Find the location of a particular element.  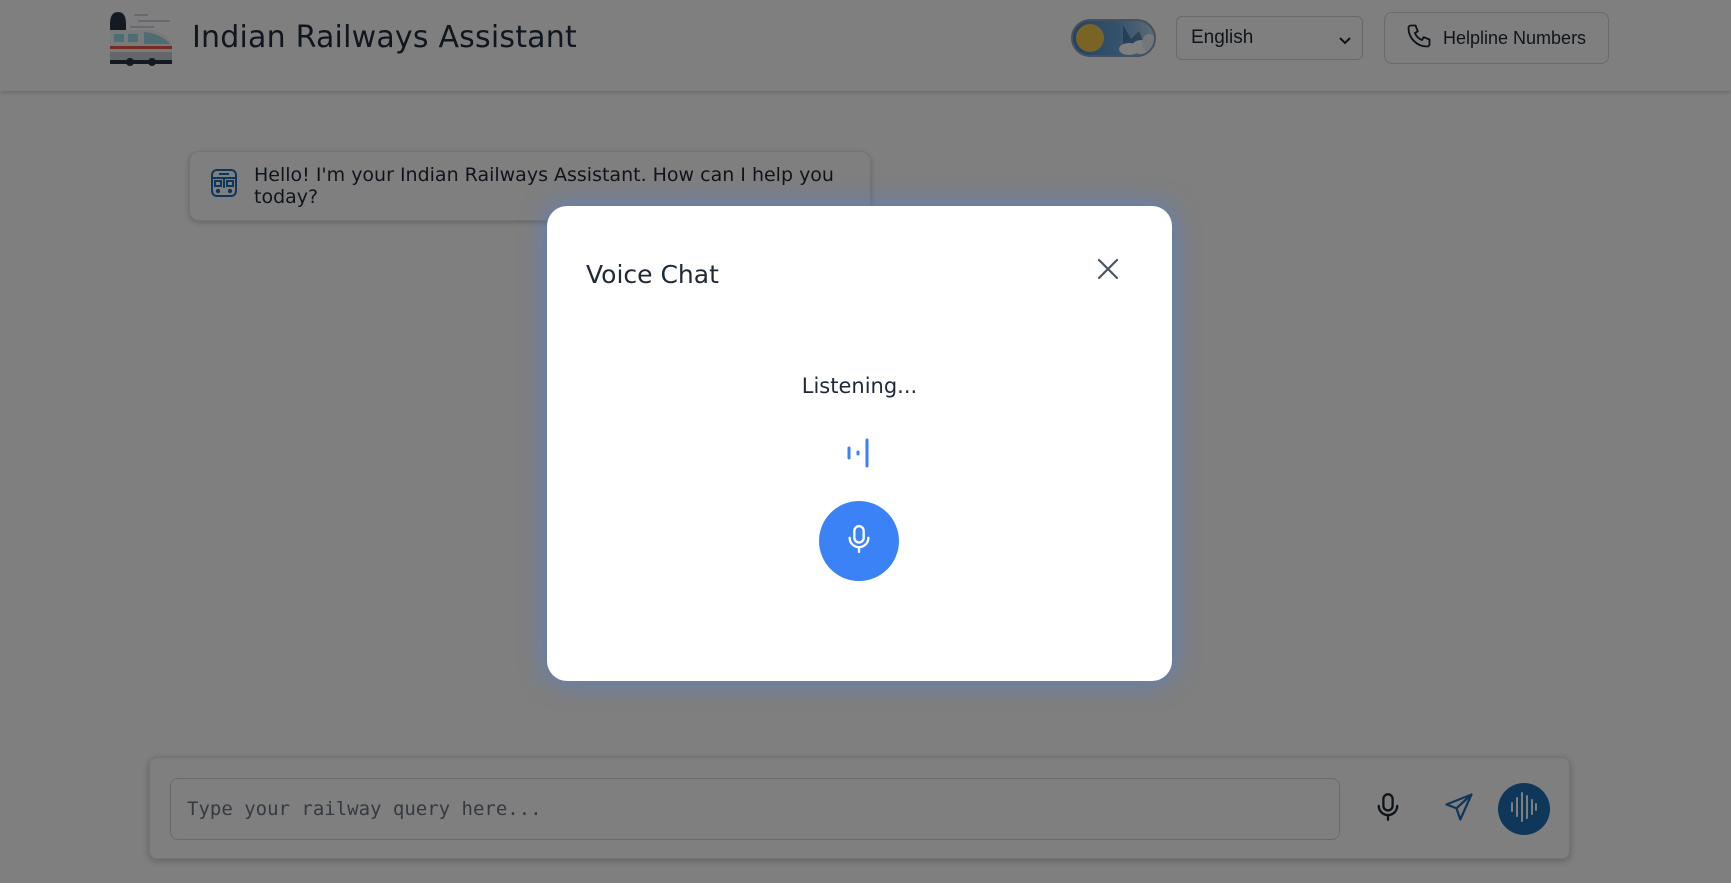

audio-level-indicator is located at coordinates (860, 453).